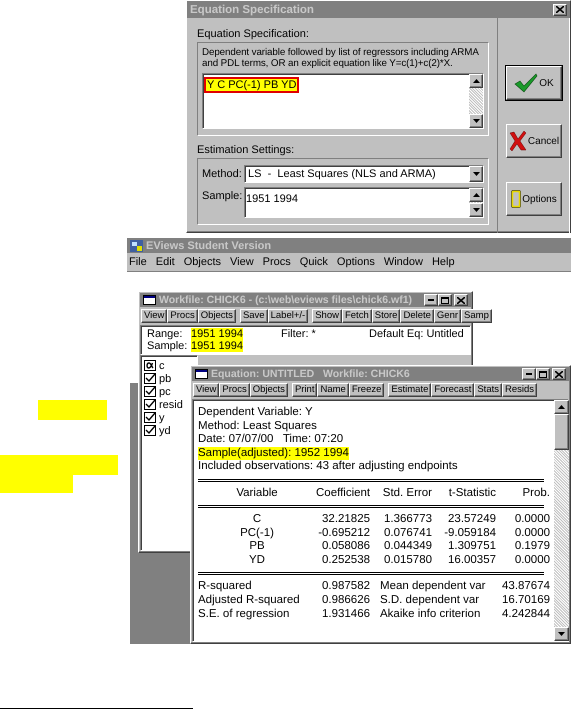 The width and height of the screenshot is (571, 711). Describe the element at coordinates (314, 262) in the screenshot. I see `menu-item: Quick` at that location.